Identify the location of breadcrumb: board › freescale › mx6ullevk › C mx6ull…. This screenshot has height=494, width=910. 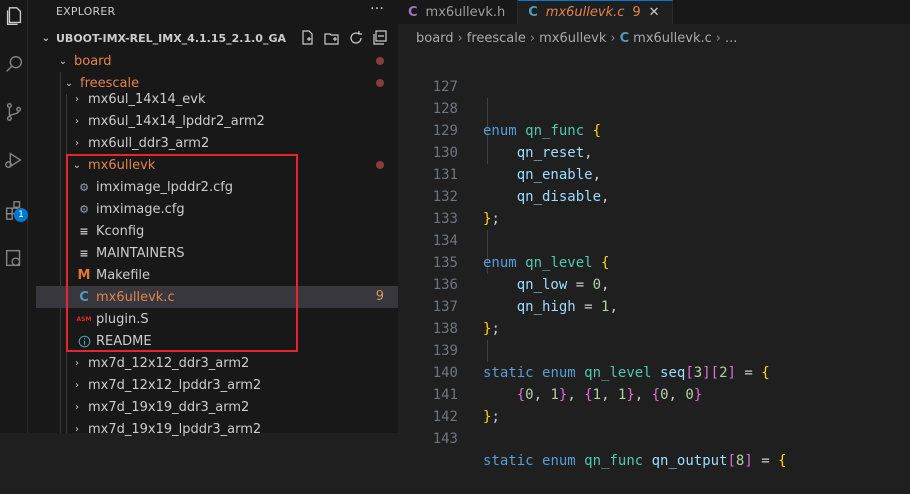
(654, 38).